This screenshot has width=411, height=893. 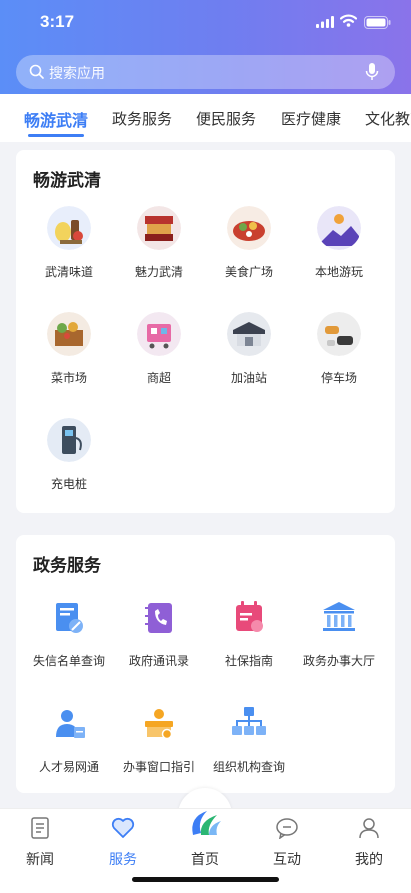 I want to click on tabbar-item-news: 新闻, so click(x=40, y=843).